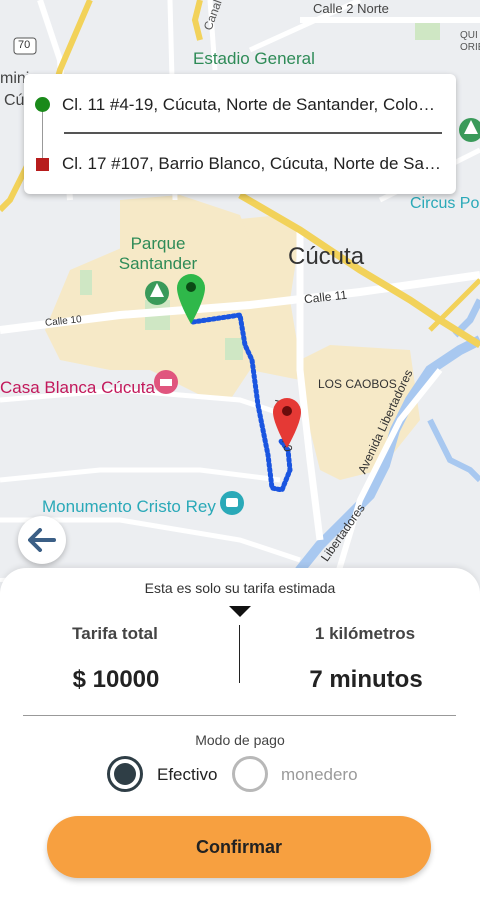 This screenshot has width=480, height=906. What do you see at coordinates (445, 203) in the screenshot?
I see `map-label-circus: Circus Po` at bounding box center [445, 203].